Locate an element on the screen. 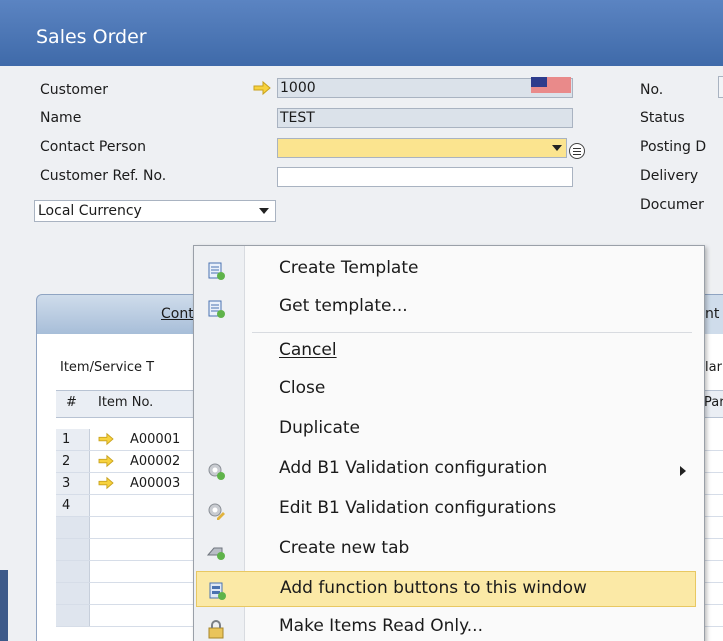  name-value: TEST is located at coordinates (297, 118).